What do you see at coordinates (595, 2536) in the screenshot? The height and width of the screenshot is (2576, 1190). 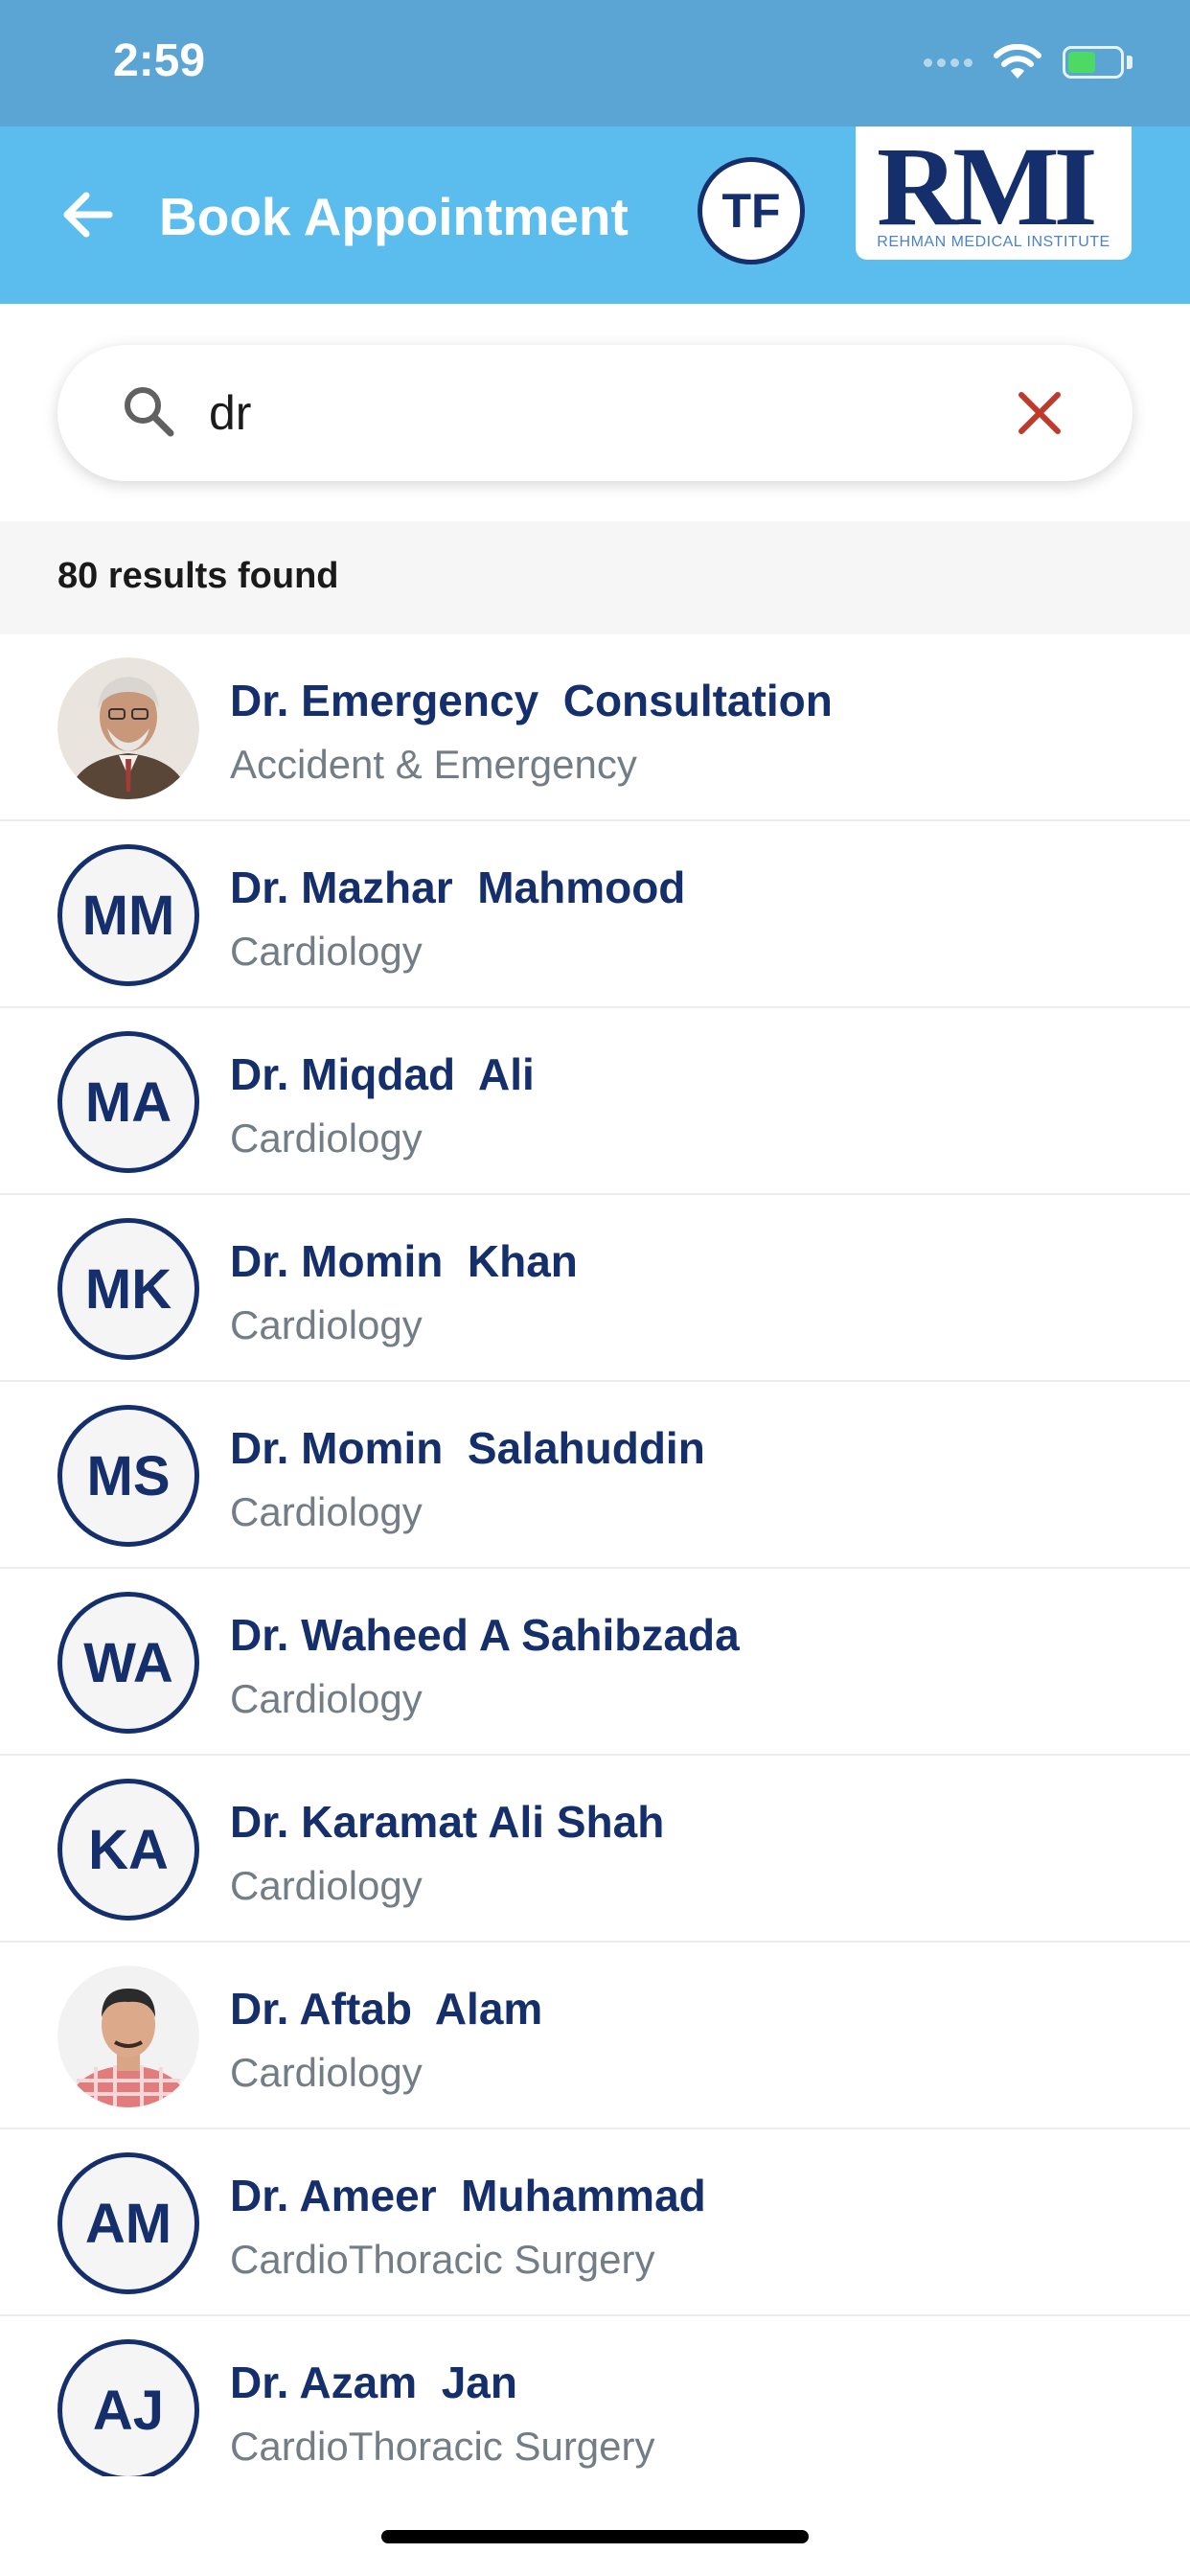 I see `home-indicator` at bounding box center [595, 2536].